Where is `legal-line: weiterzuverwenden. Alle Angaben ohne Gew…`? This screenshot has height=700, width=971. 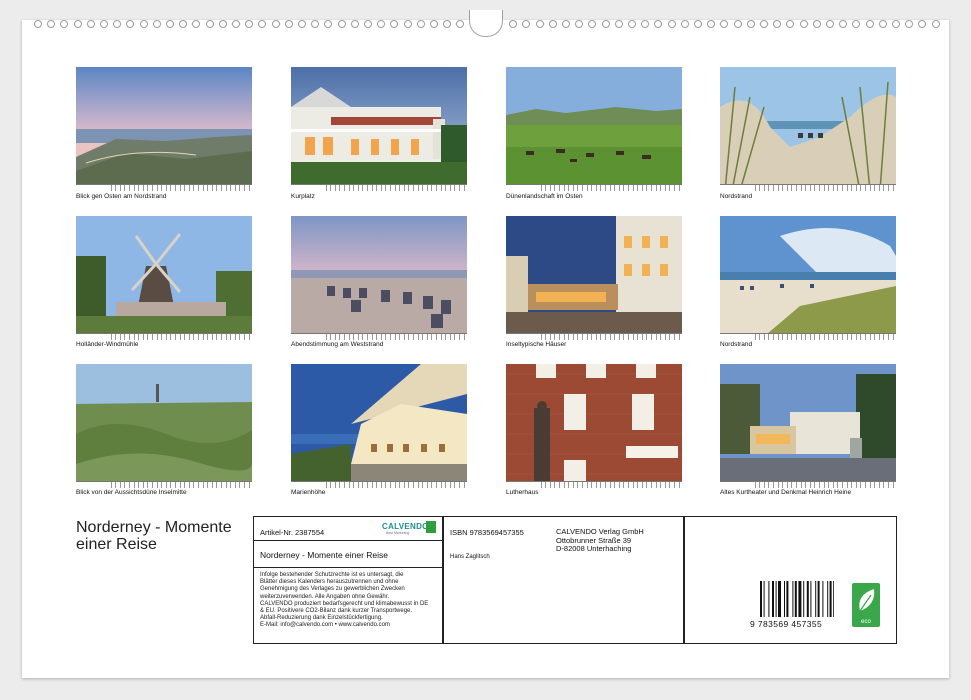
legal-line: weiterzuverwenden. Alle Angaben ohne Gew… is located at coordinates (325, 596).